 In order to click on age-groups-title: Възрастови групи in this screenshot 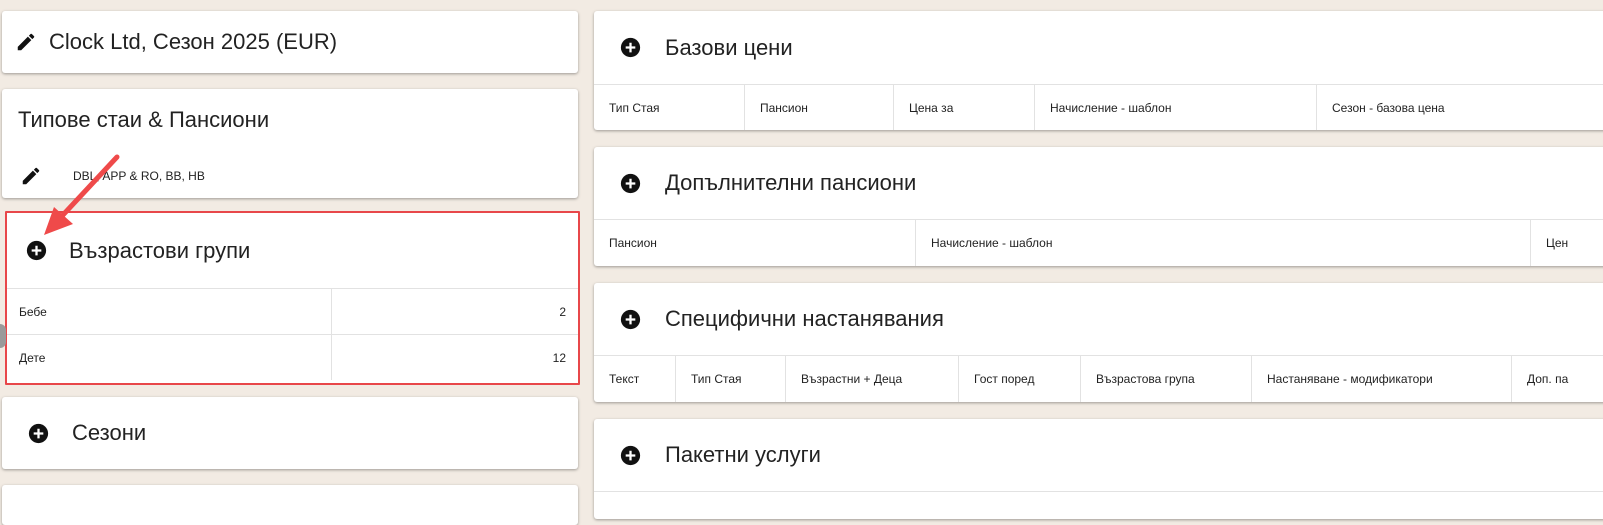, I will do `click(160, 250)`.